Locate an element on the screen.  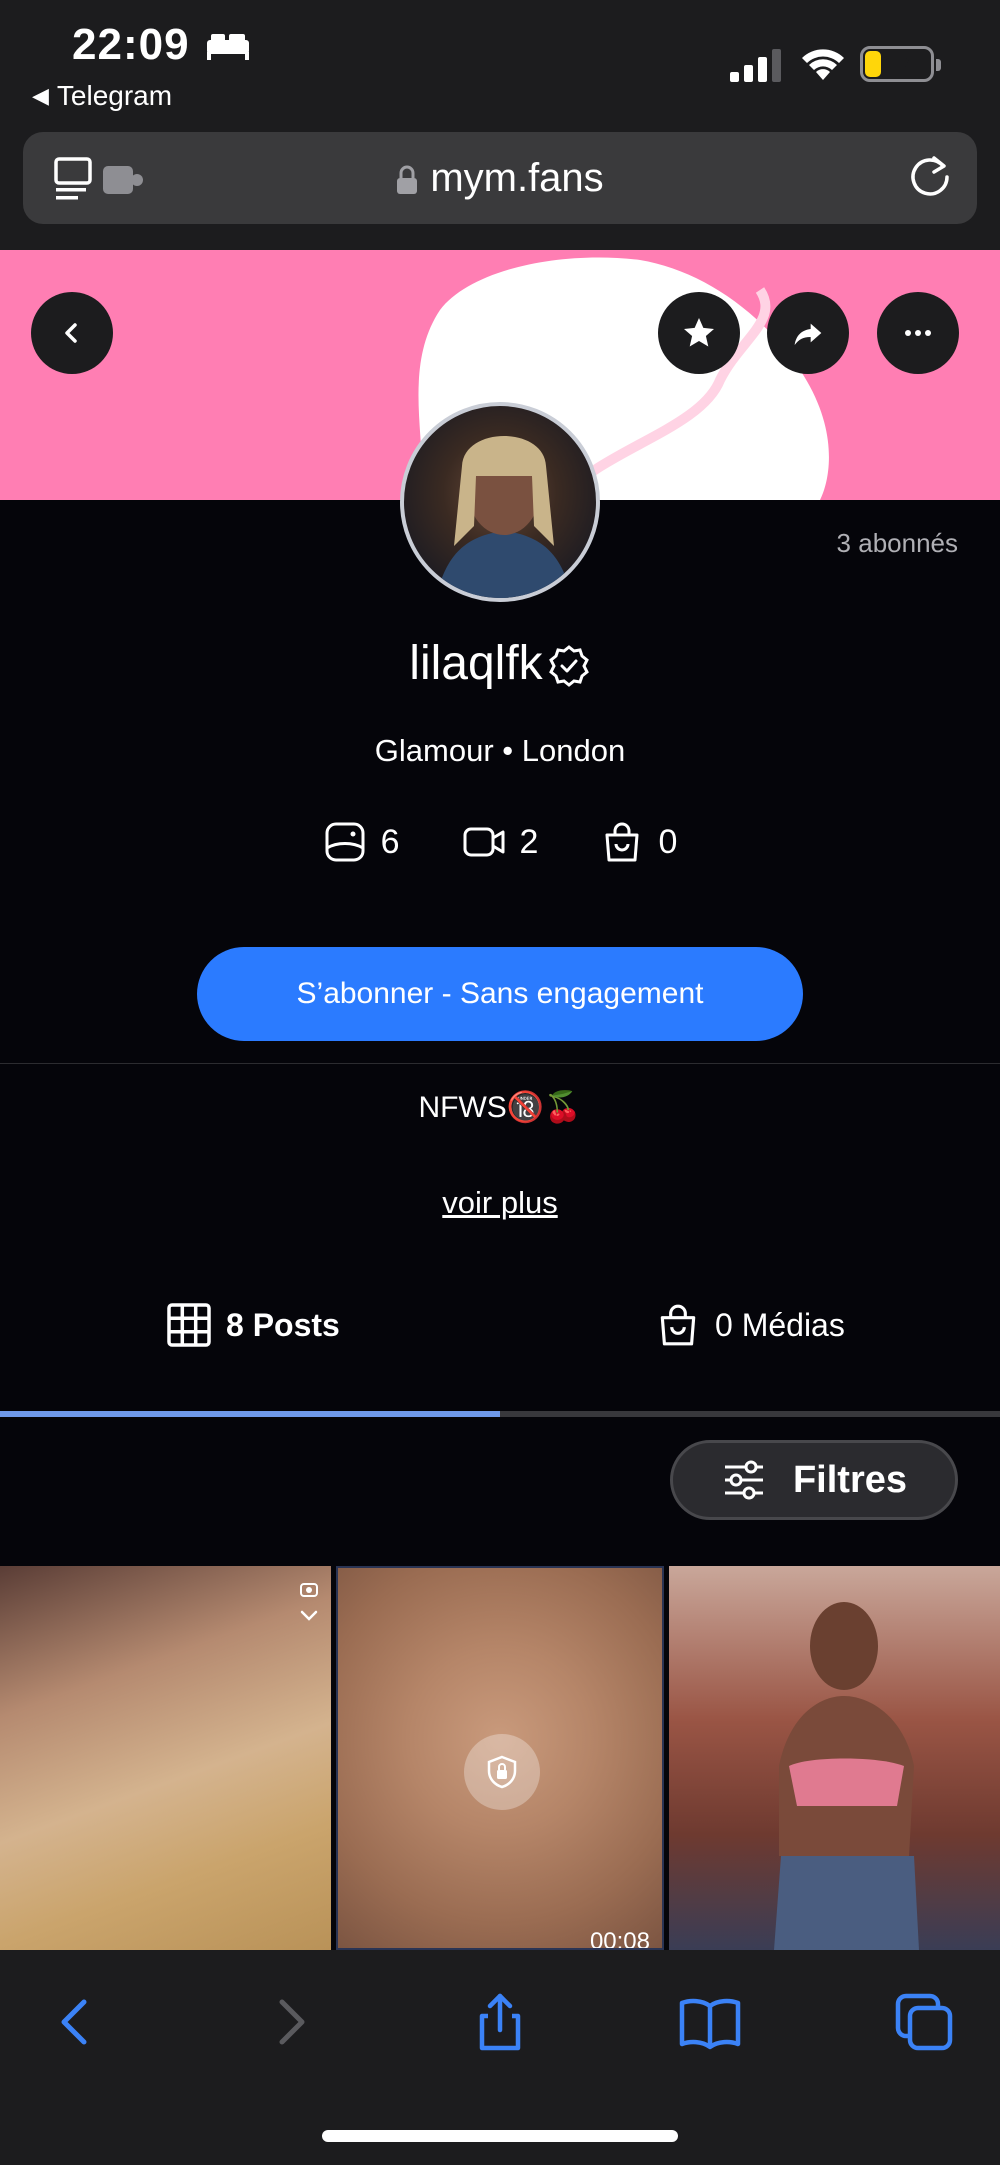
video-count: 2 is located at coordinates (500, 842).